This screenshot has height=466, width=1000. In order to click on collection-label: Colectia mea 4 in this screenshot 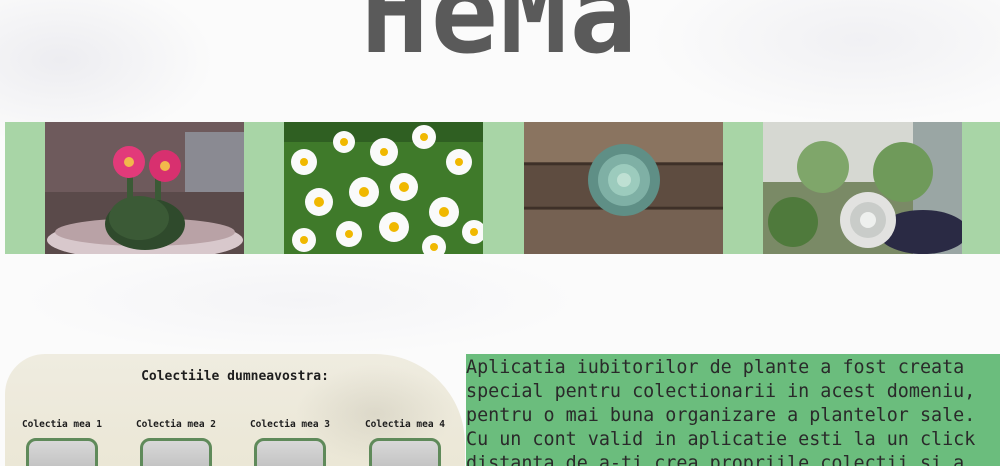, I will do `click(405, 424)`.